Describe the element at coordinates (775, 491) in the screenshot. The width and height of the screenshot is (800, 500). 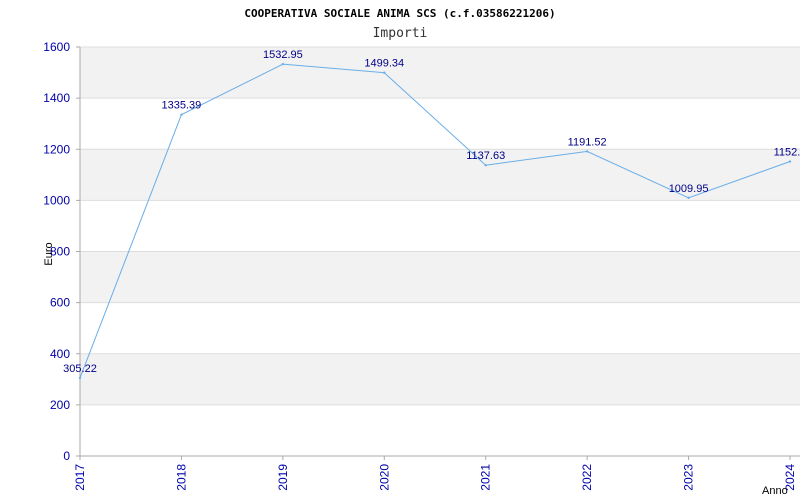
I see `x-axis-label: Anno` at that location.